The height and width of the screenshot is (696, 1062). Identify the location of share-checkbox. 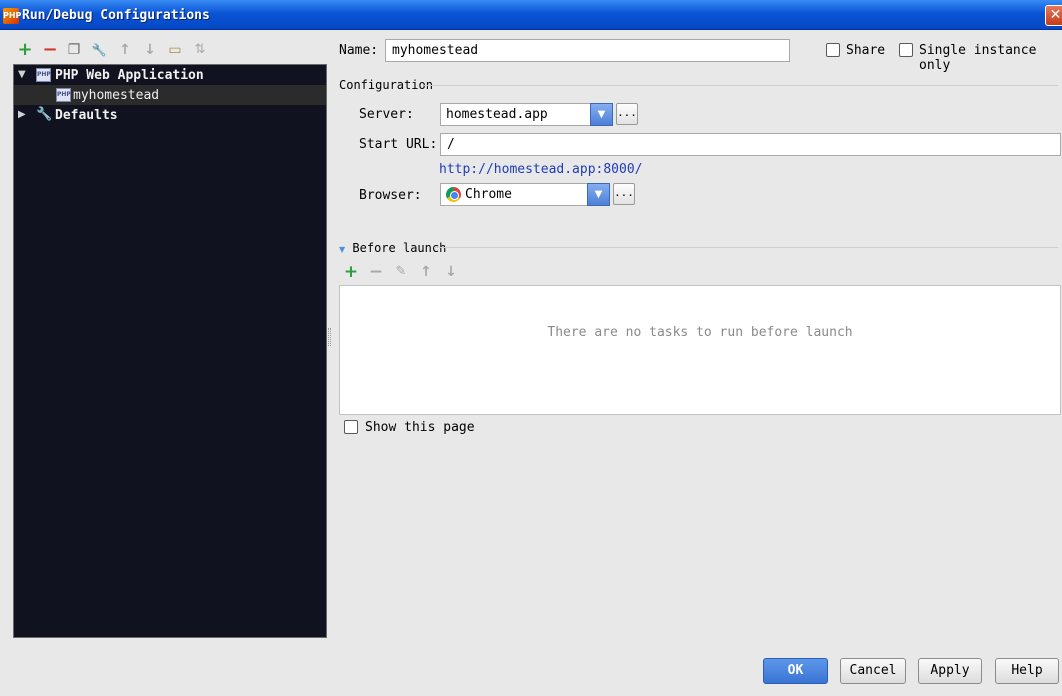
(833, 50).